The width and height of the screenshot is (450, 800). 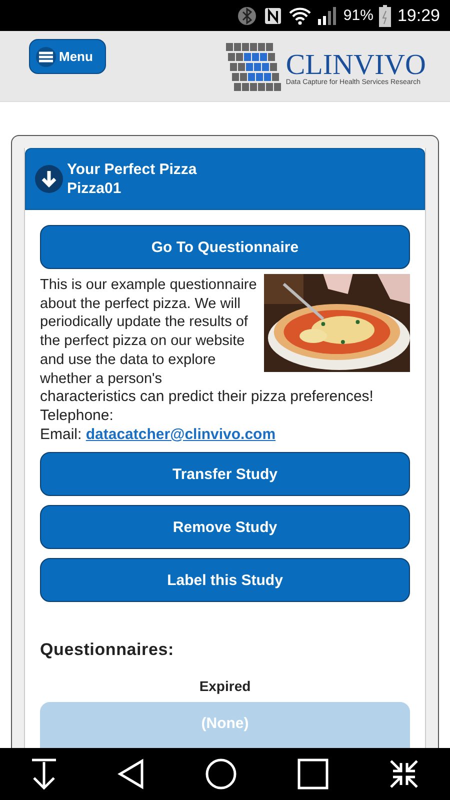 I want to click on logo-icon, so click(x=254, y=68).